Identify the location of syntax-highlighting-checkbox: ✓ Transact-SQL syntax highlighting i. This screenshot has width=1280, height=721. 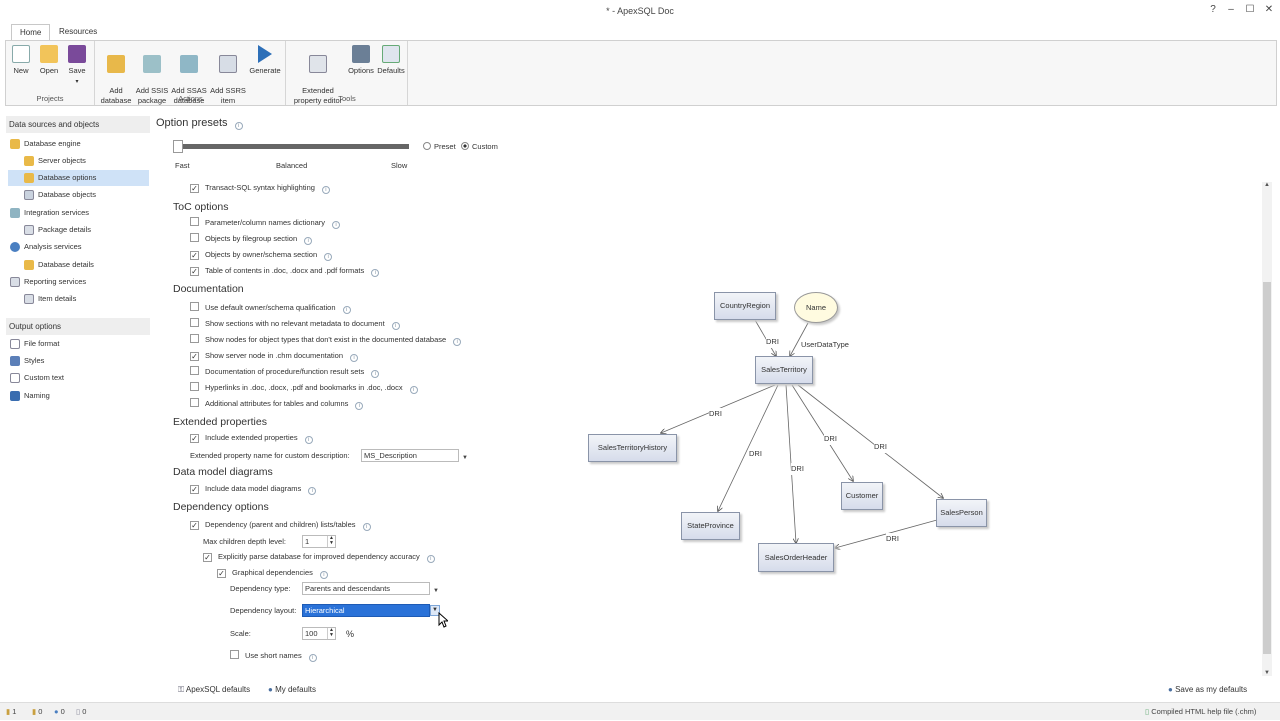
(260, 188).